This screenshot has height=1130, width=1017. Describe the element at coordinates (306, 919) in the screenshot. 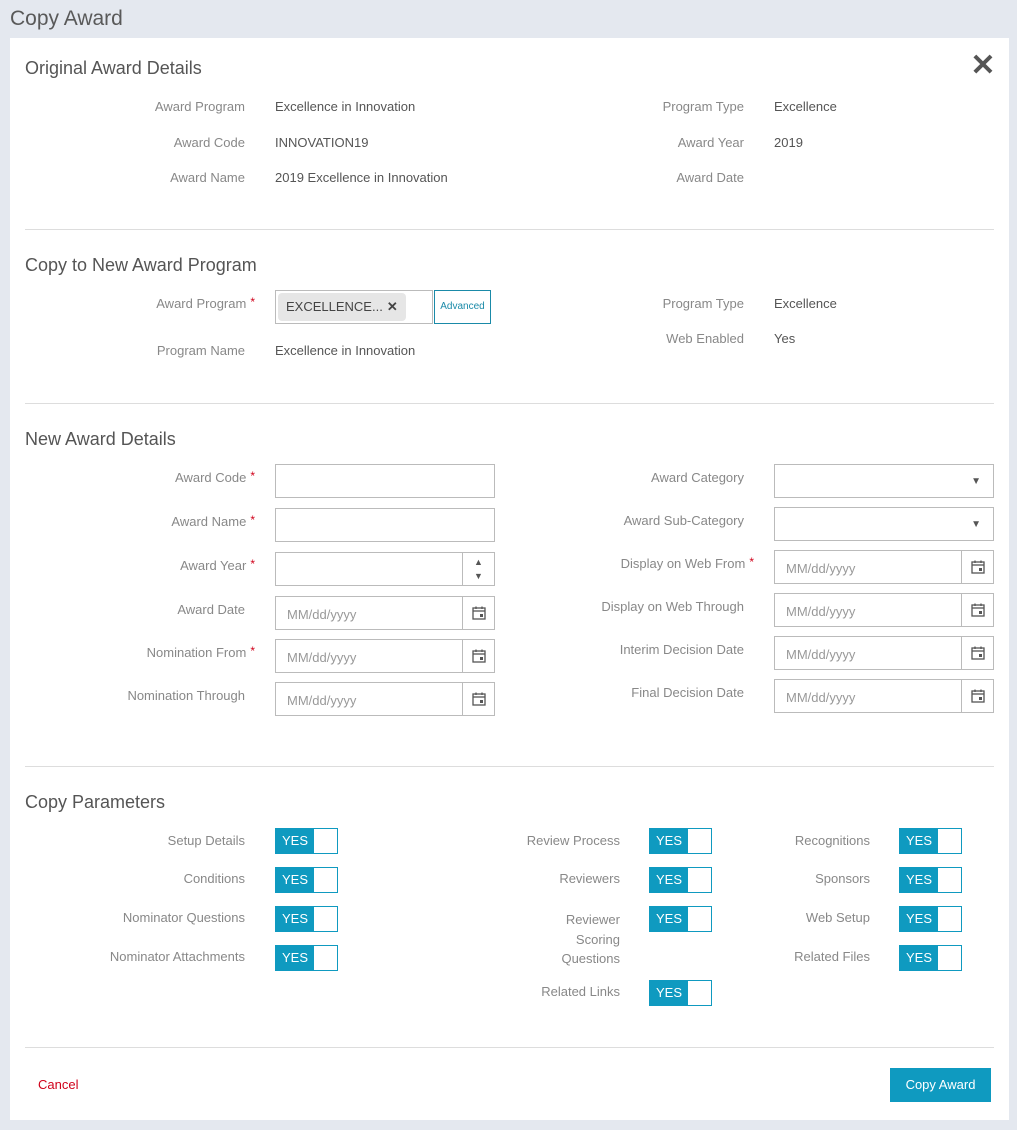

I see `nominator-questions-toggle: YES` at that location.